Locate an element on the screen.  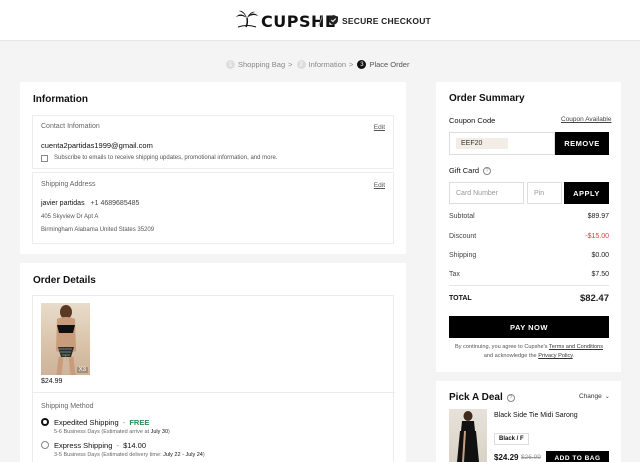
step-number: 1 is located at coordinates (230, 64).